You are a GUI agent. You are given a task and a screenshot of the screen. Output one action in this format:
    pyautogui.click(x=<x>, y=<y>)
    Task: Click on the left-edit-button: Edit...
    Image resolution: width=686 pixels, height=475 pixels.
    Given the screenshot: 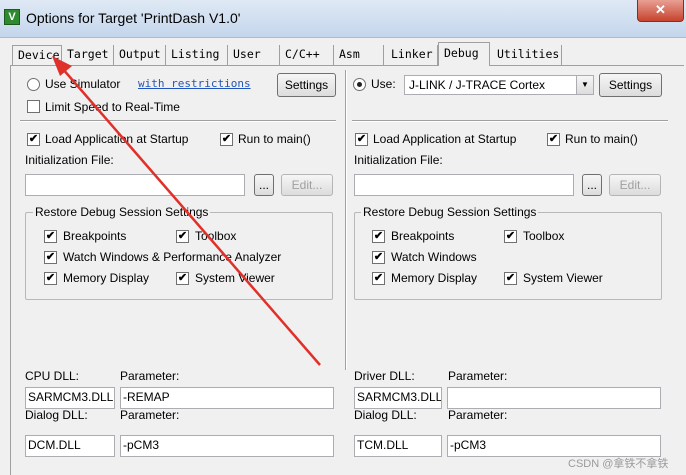 What is the action you would take?
    pyautogui.click(x=307, y=185)
    